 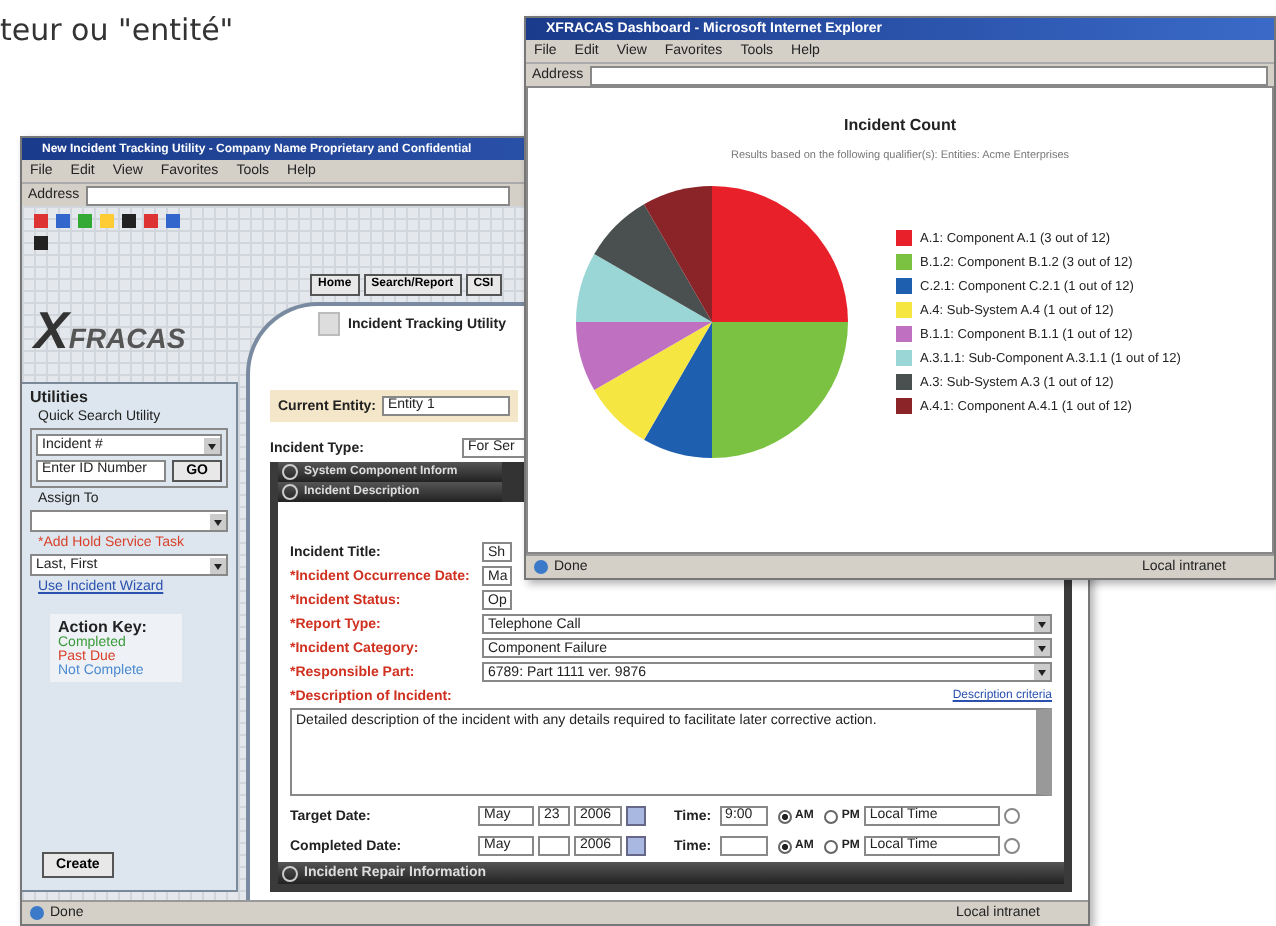 I want to click on caption-text: teur ou "entité", so click(x=117, y=30).